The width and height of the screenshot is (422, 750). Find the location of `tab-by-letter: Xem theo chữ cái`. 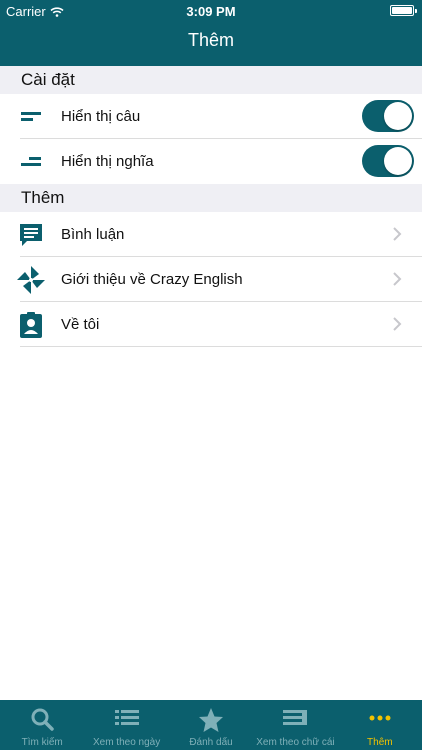

tab-by-letter: Xem theo chữ cái is located at coordinates (295, 725).